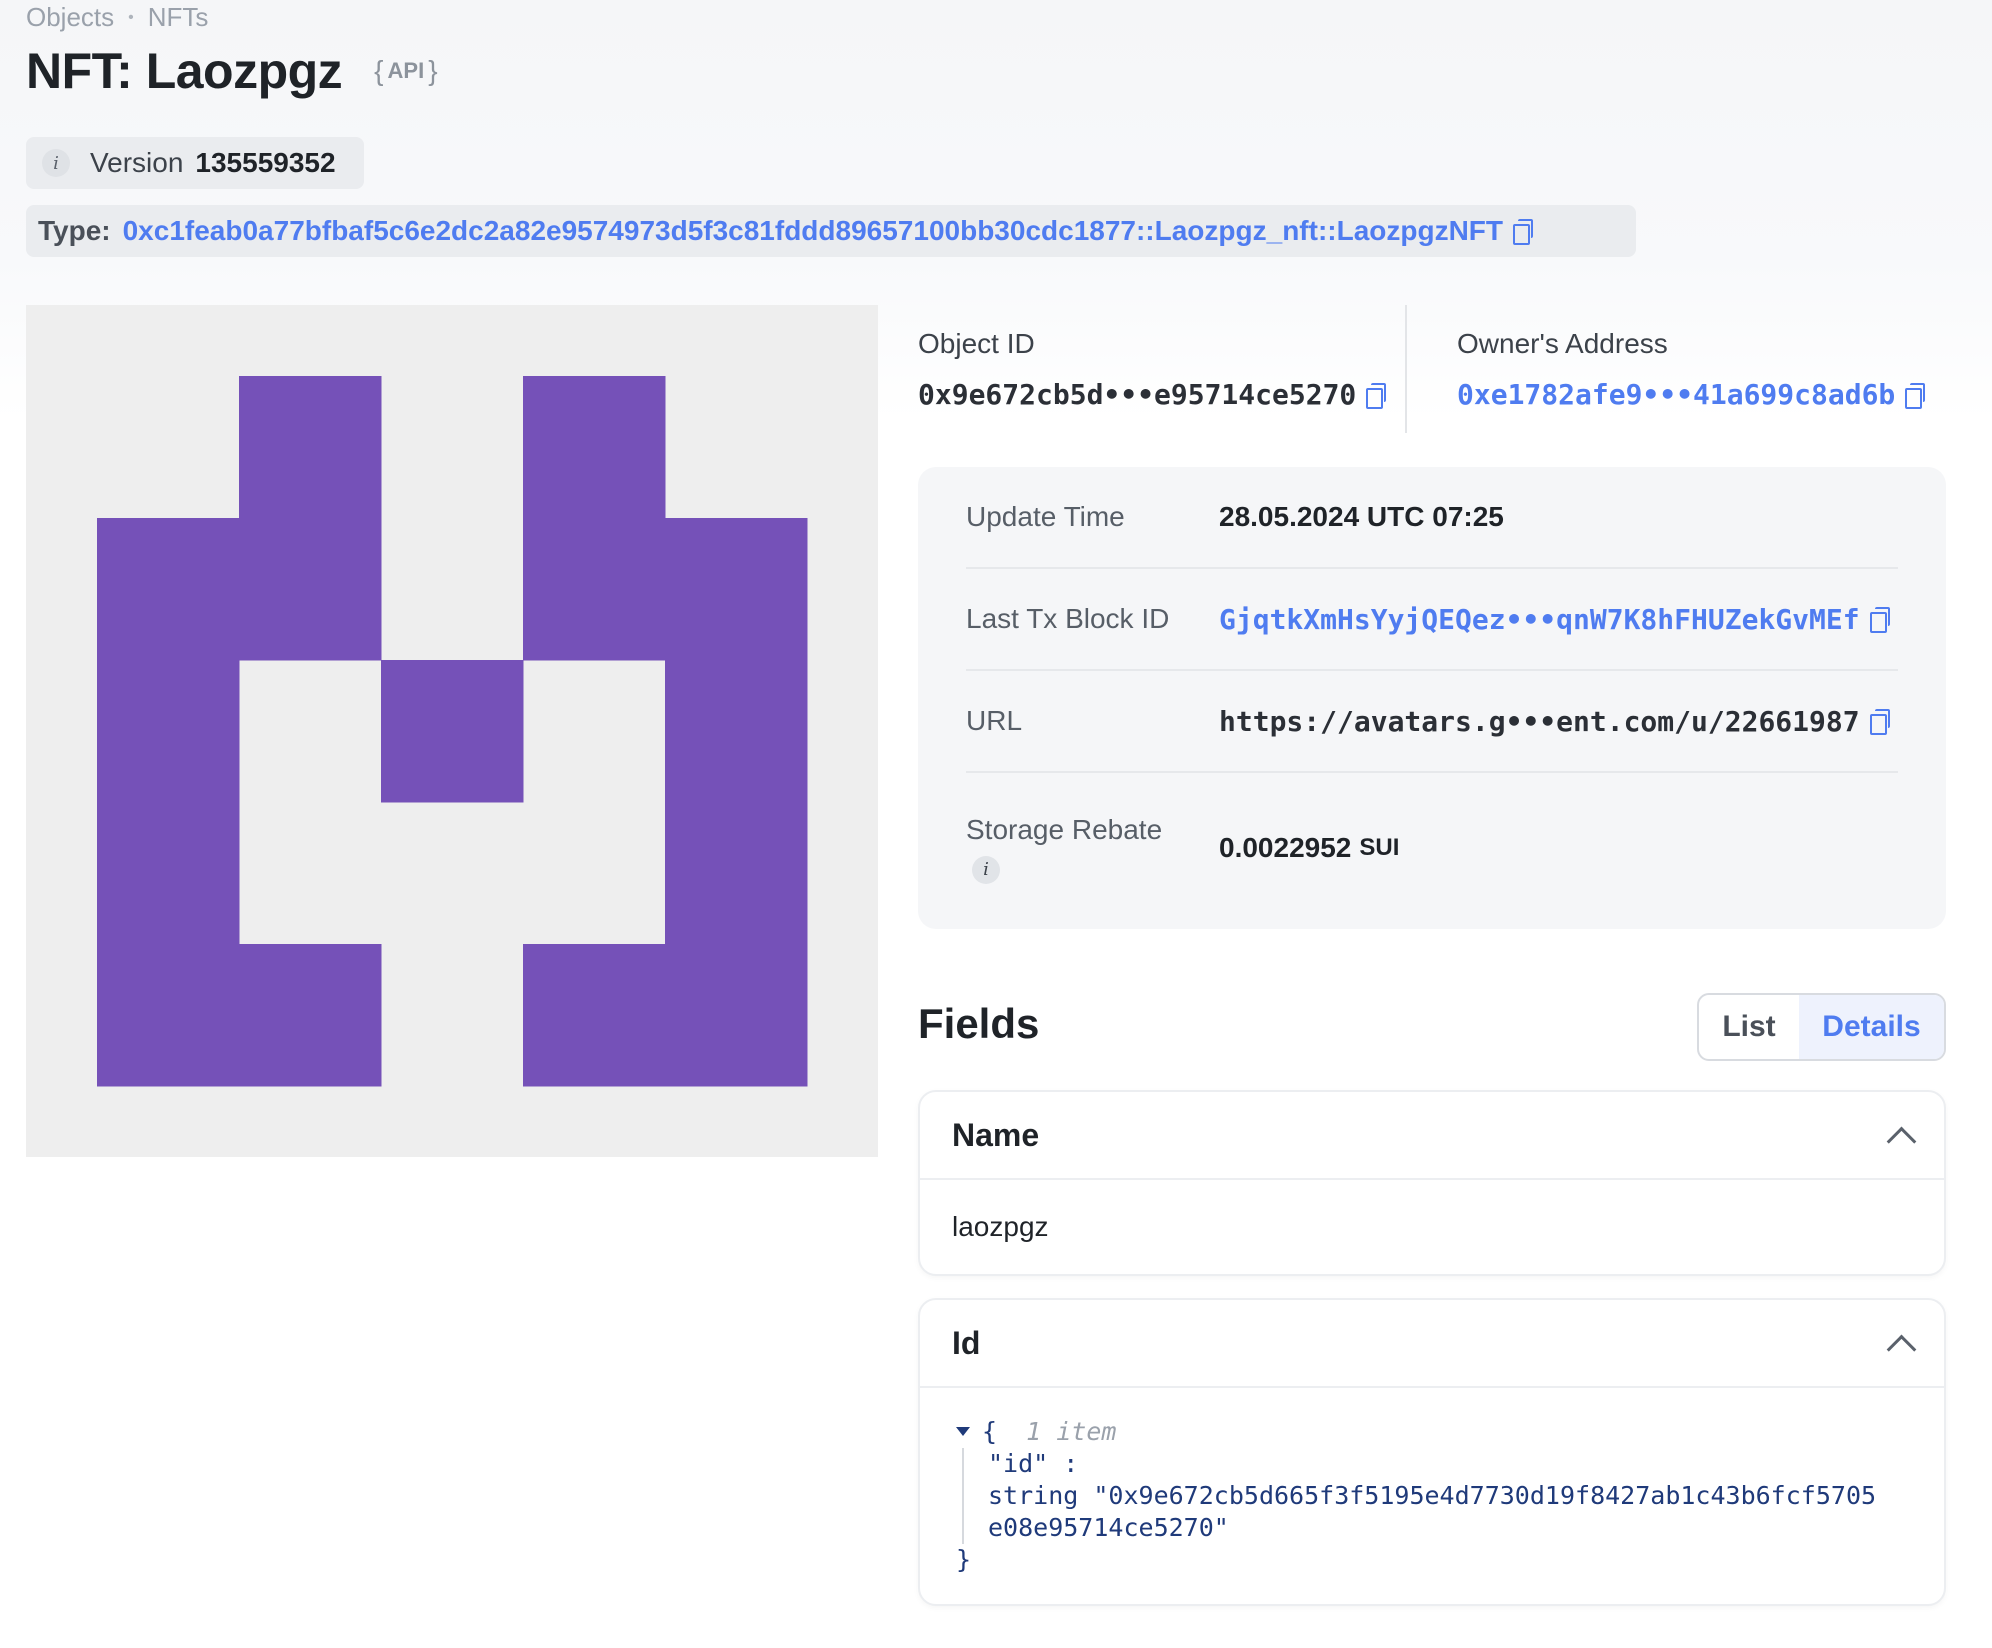 The width and height of the screenshot is (1992, 1648). I want to click on update-time-value: 28.05.2024 UTC 07:25, so click(1361, 516).